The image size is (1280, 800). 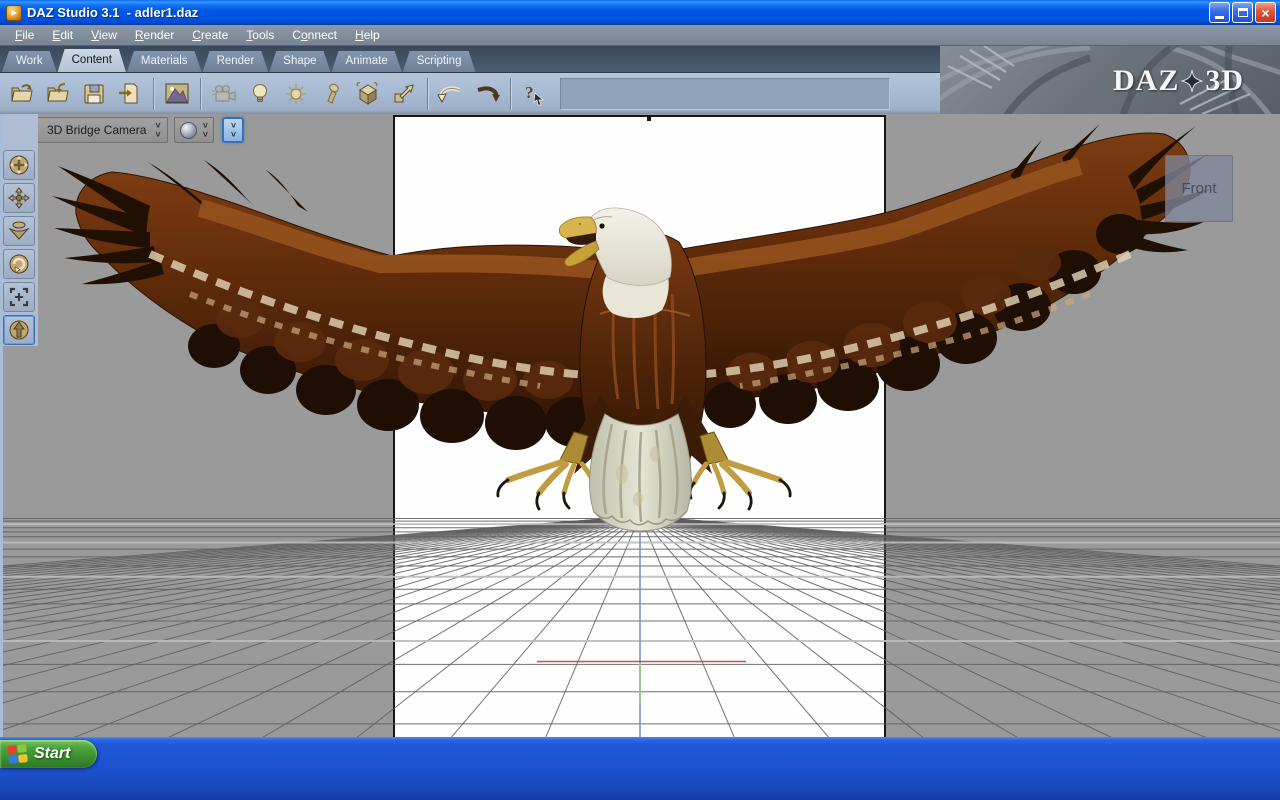 I want to click on create-null-icon, so click(x=404, y=94).